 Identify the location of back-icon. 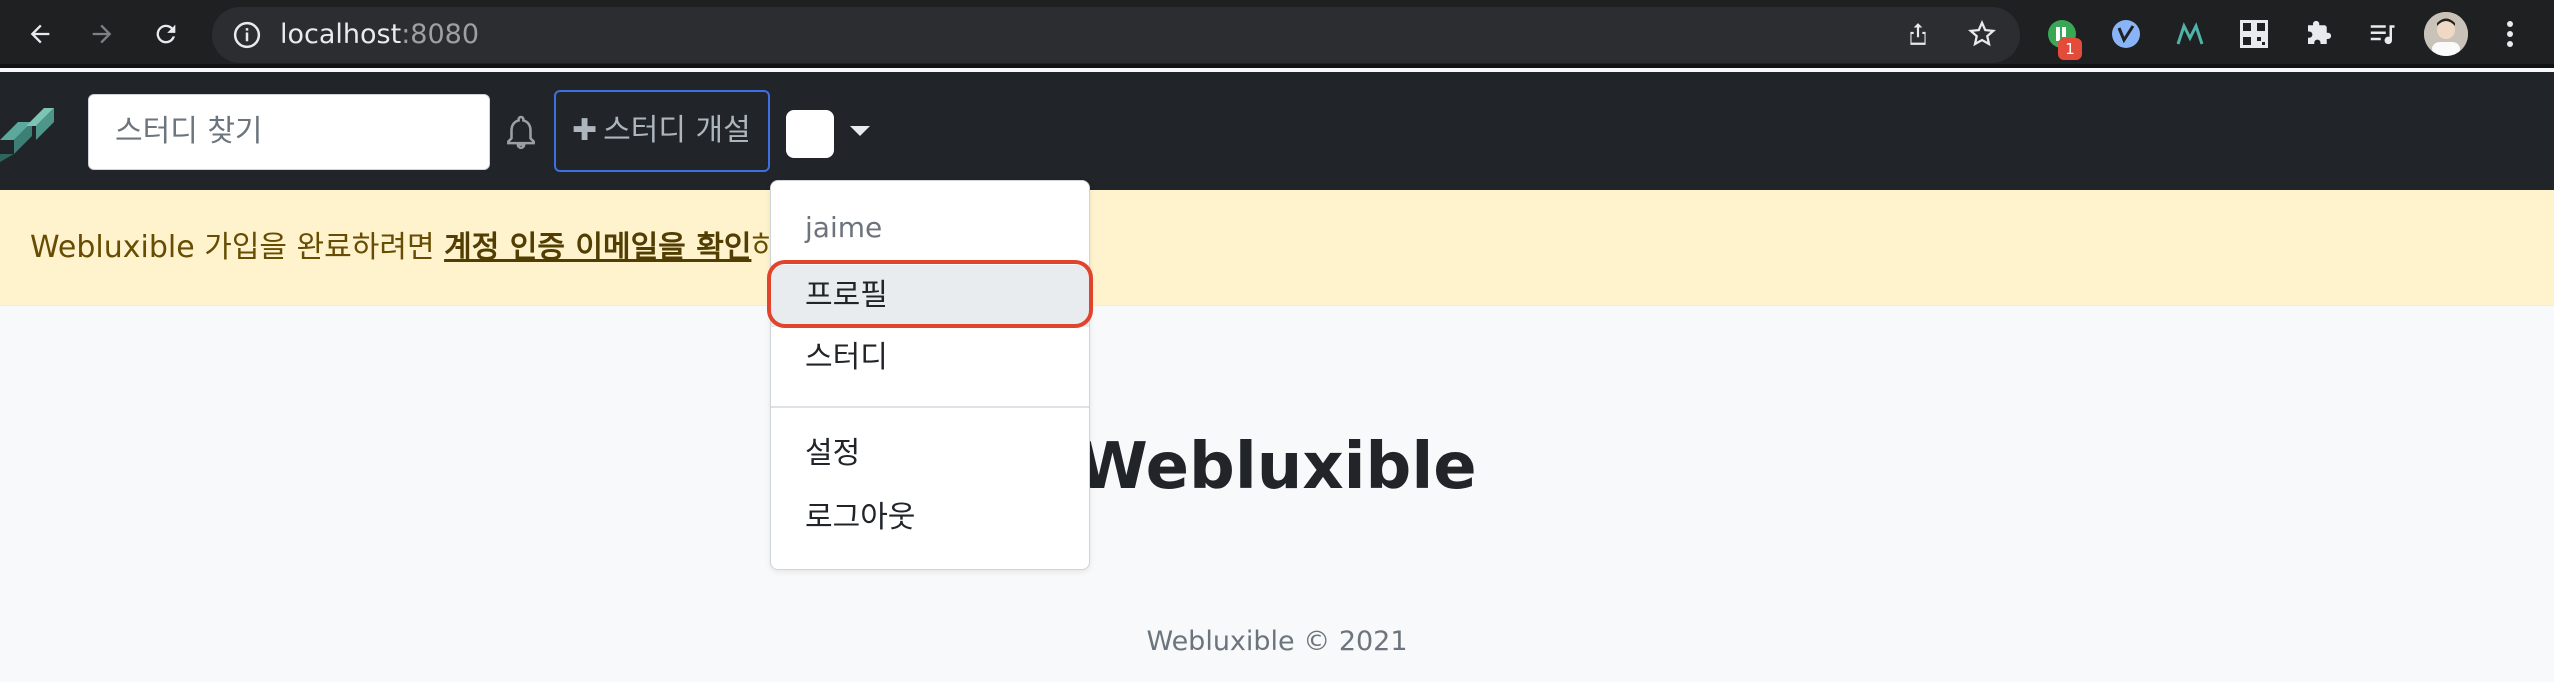
(40, 34).